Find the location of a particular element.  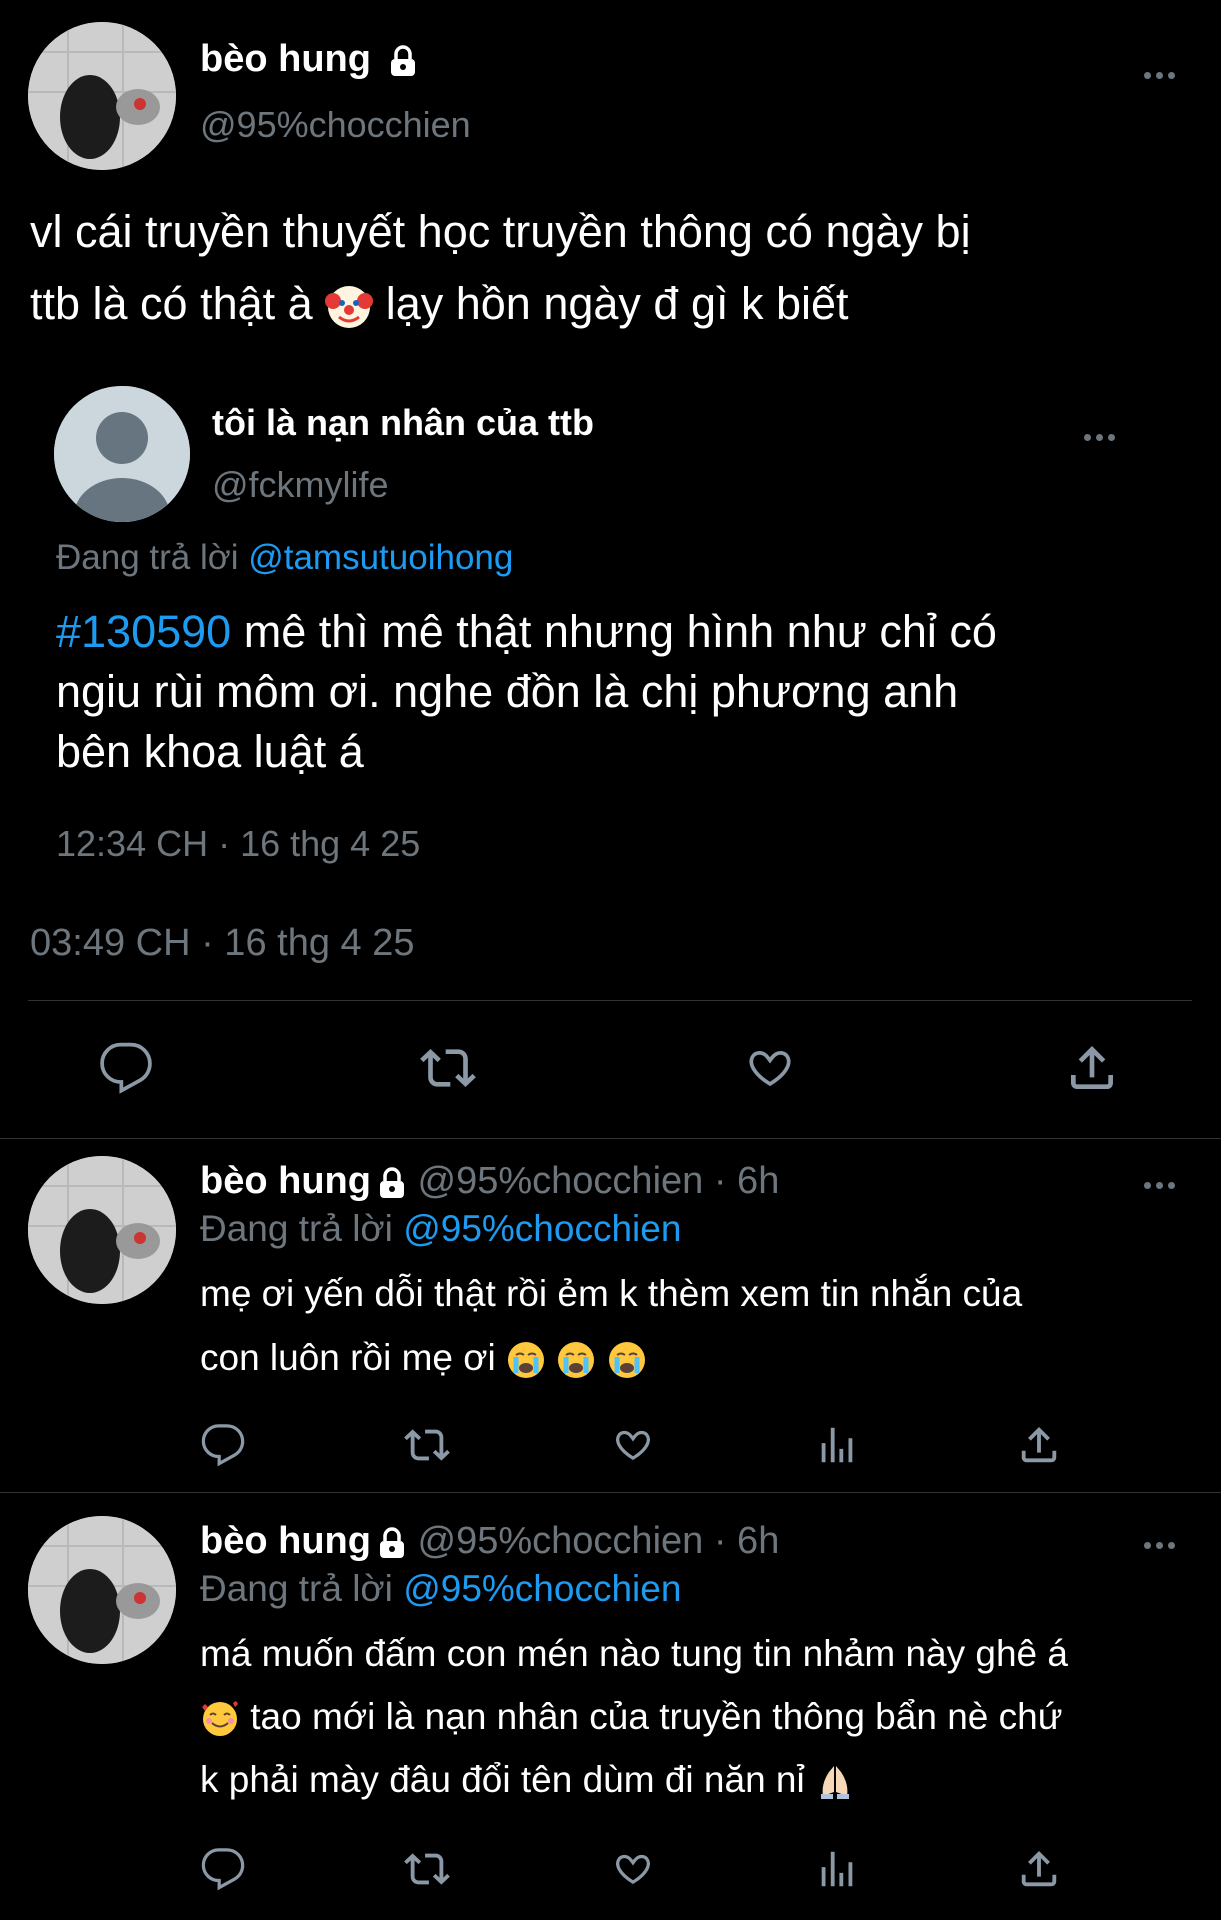

tweet-text-line: con luôn rồi mẹ ơi is located at coordinates (348, 1357).